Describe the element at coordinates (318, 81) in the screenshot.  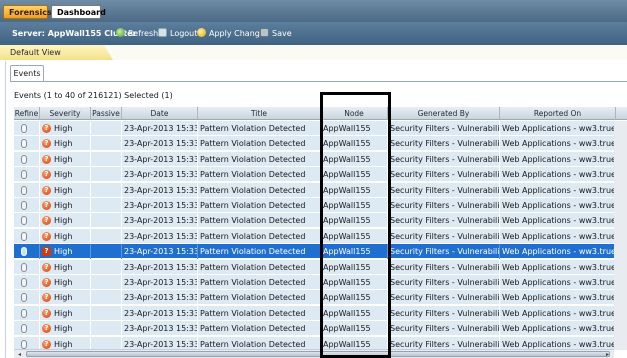
I see `tab-divider` at that location.